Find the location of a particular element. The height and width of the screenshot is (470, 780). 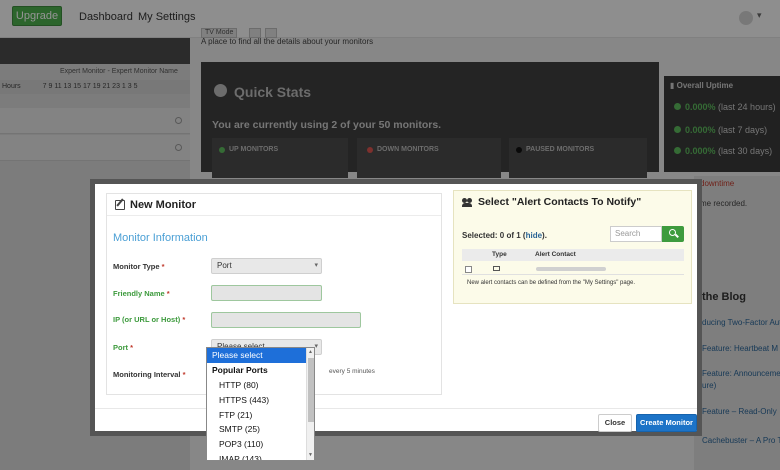

ip-input is located at coordinates (286, 320).